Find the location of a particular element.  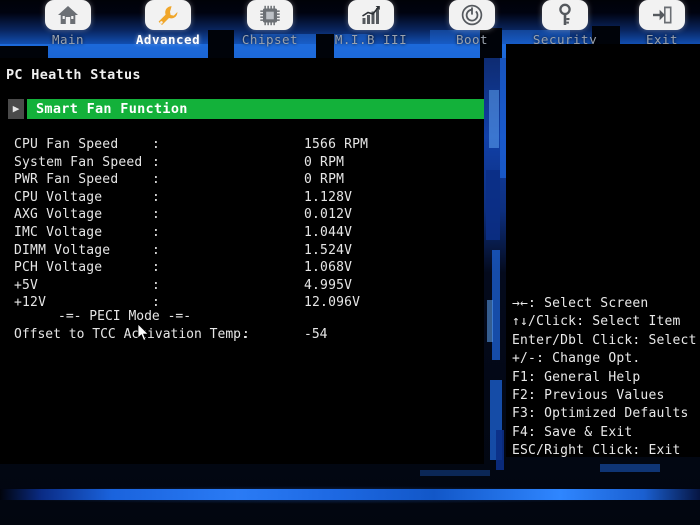

help-line-esc-exit: ESC/Right Click: Exit is located at coordinates (596, 451).